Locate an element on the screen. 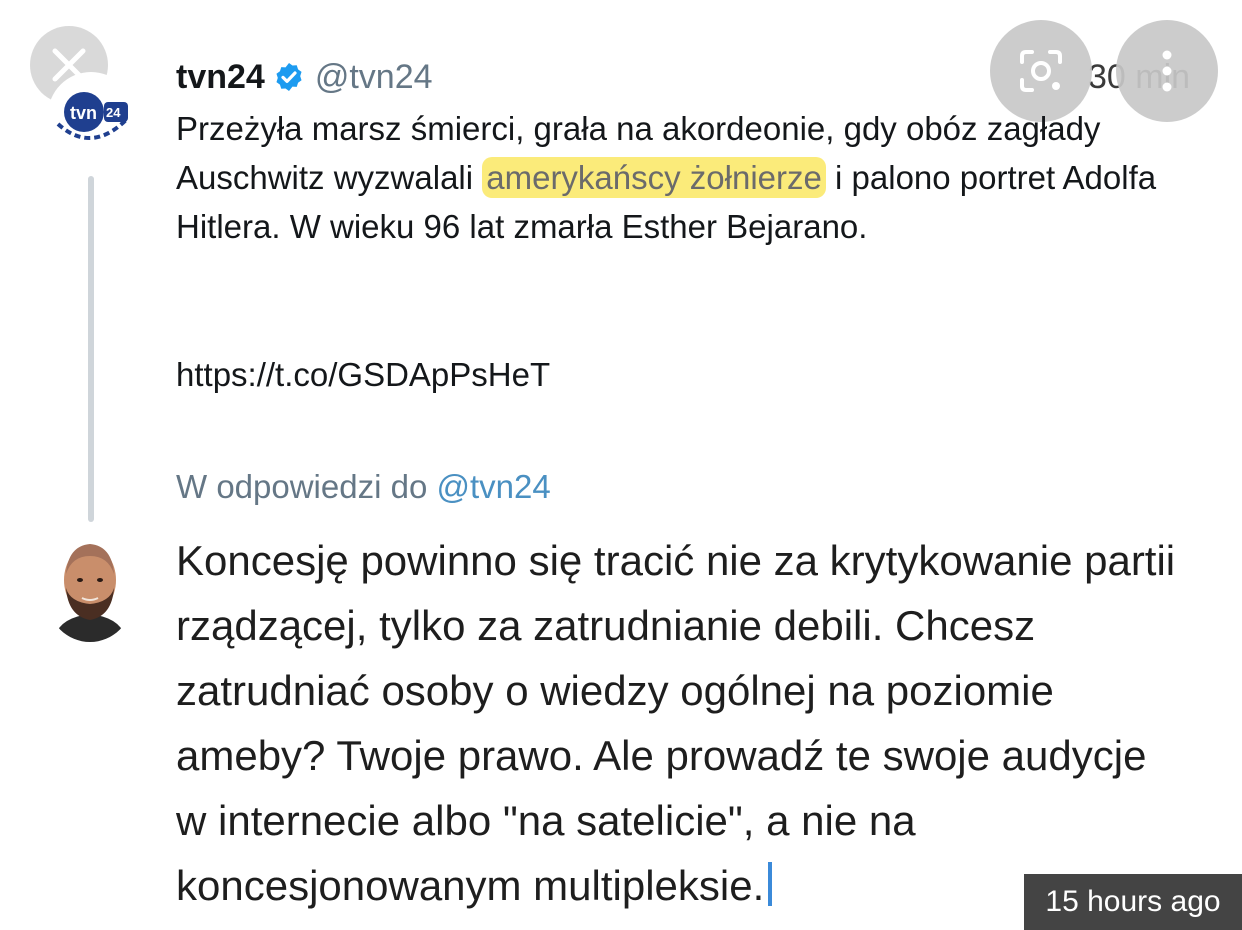 The image size is (1242, 930). more-vertical-icon is located at coordinates (1167, 71).